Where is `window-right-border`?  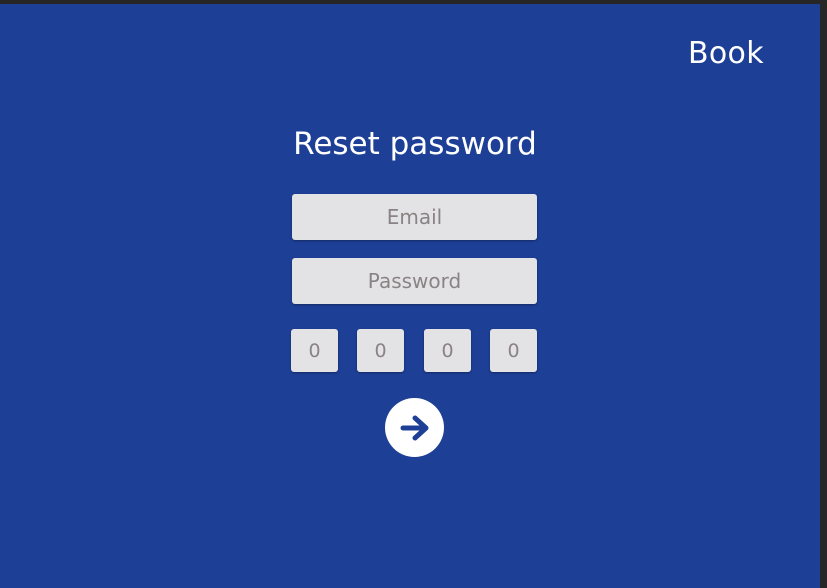
window-right-border is located at coordinates (823, 294).